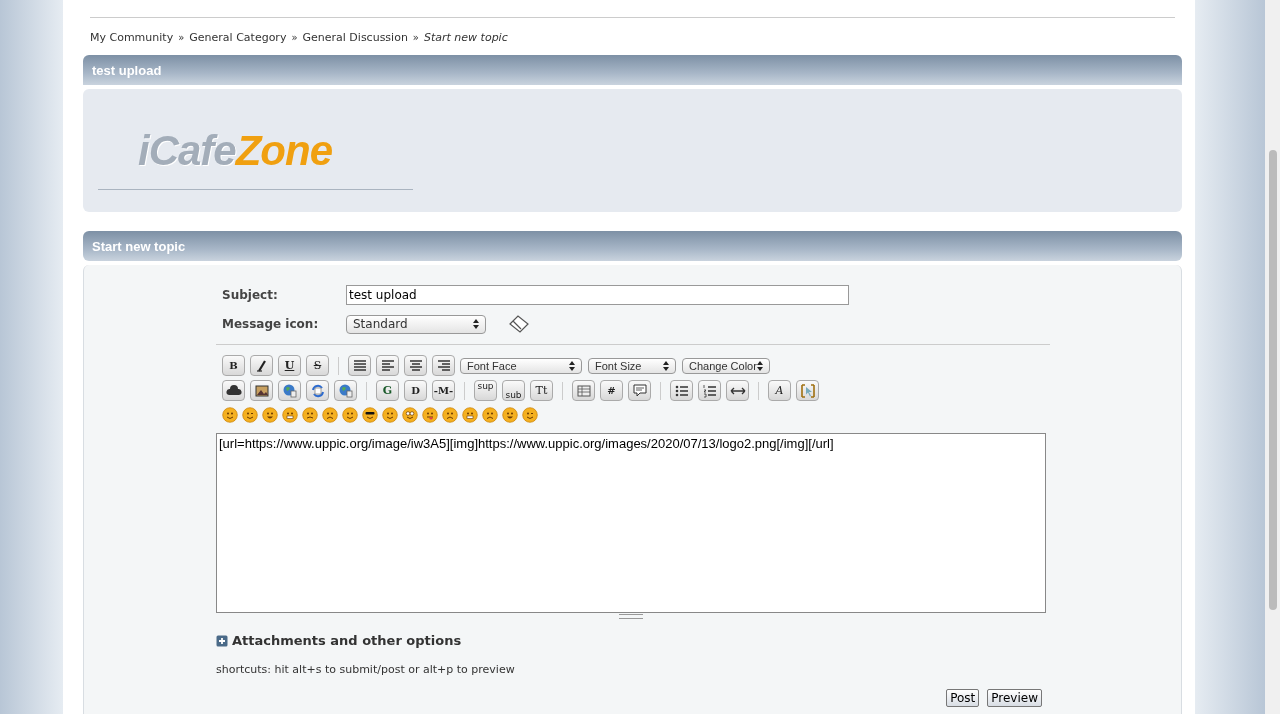  What do you see at coordinates (639, 390) in the screenshot?
I see `speech-bubble-icon` at bounding box center [639, 390].